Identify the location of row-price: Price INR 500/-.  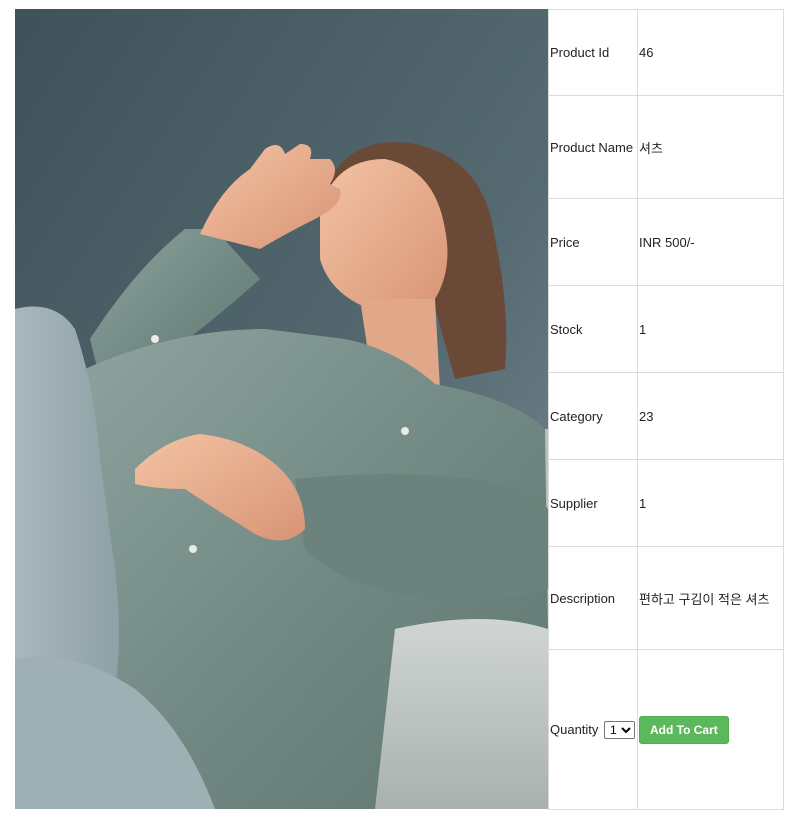
(666, 242).